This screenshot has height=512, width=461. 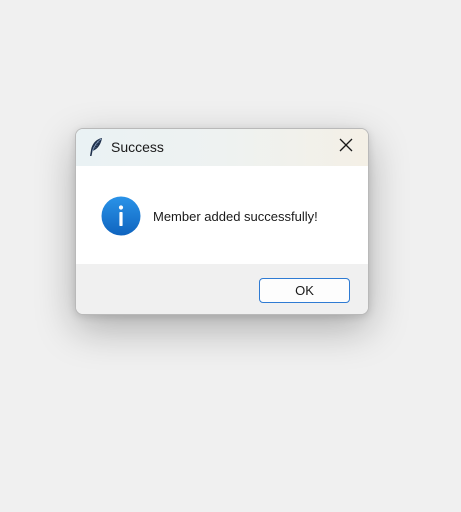 I want to click on title-bar: Success, so click(x=222, y=147).